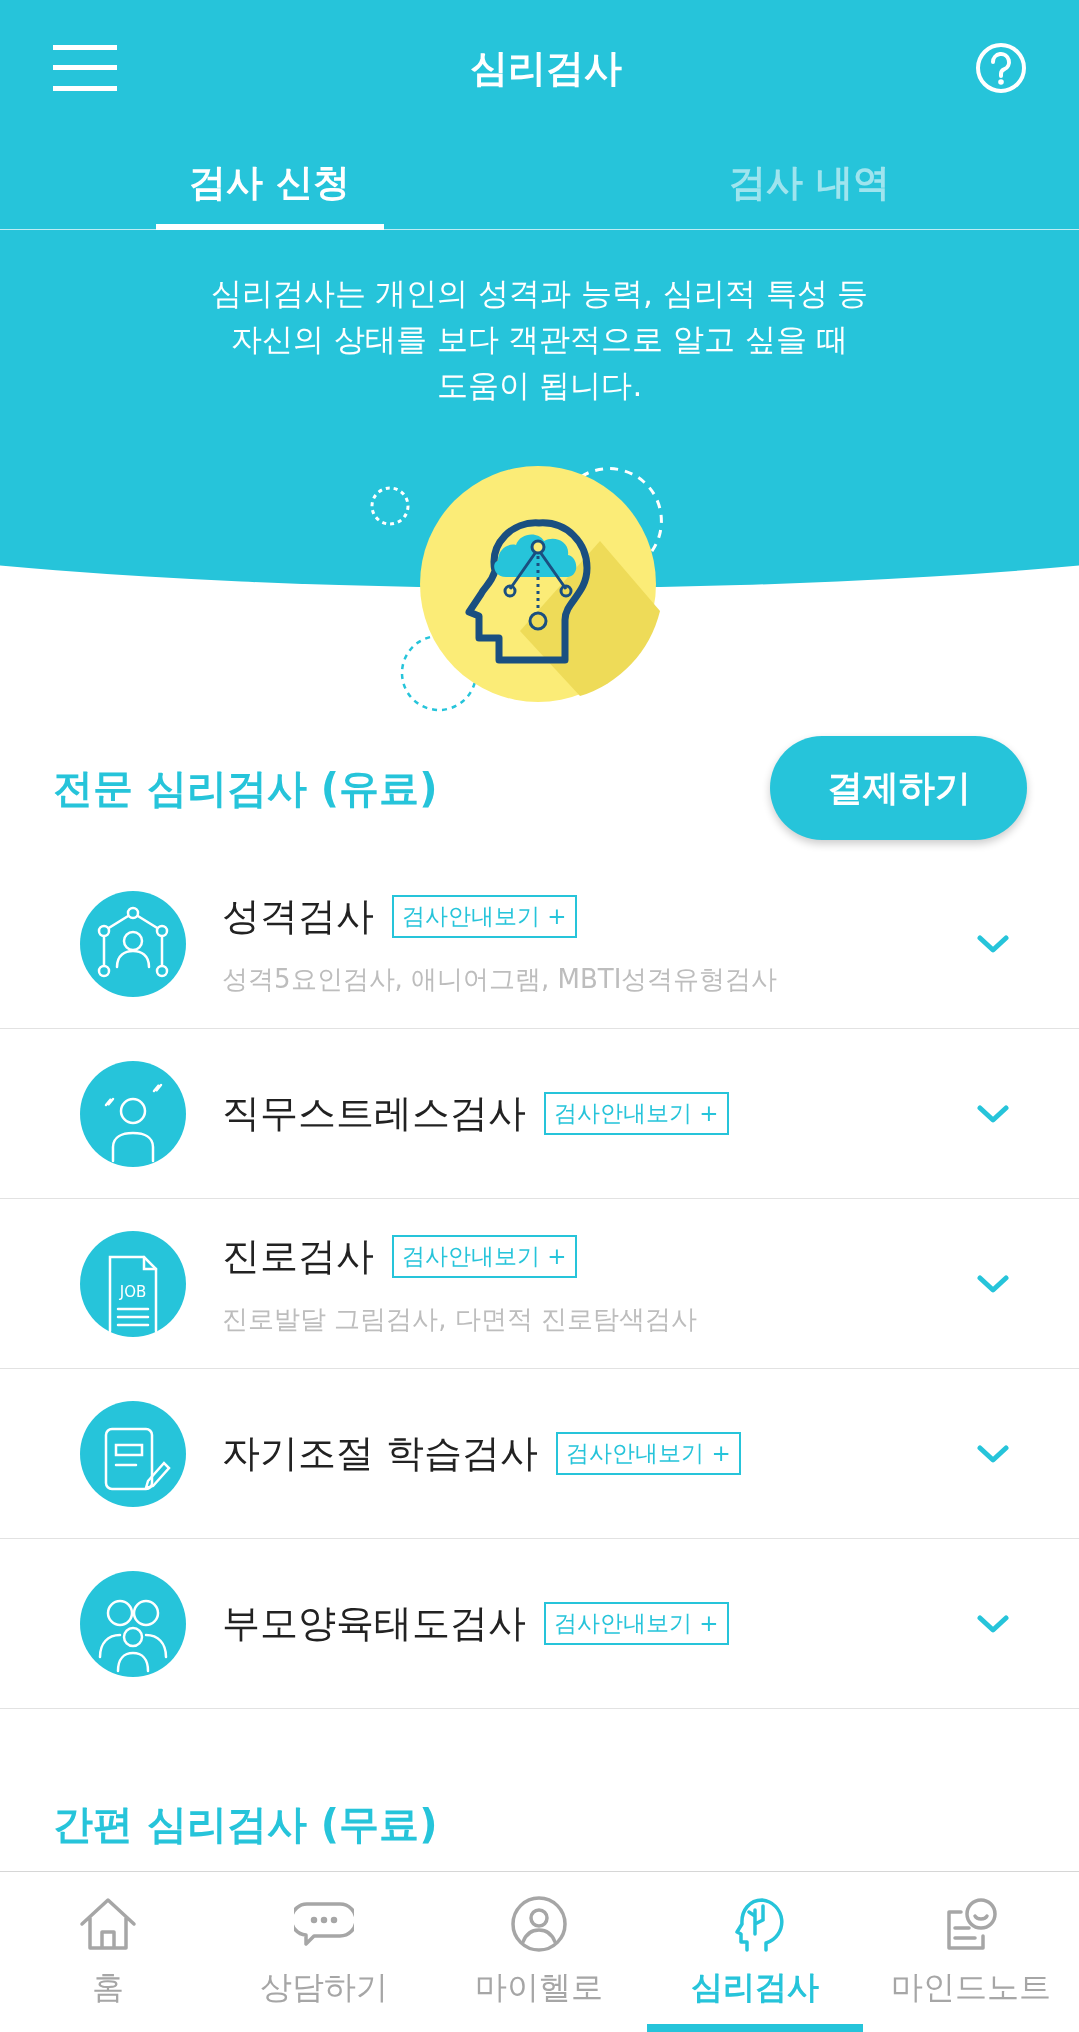  Describe the element at coordinates (1001, 68) in the screenshot. I see `help-icon` at that location.